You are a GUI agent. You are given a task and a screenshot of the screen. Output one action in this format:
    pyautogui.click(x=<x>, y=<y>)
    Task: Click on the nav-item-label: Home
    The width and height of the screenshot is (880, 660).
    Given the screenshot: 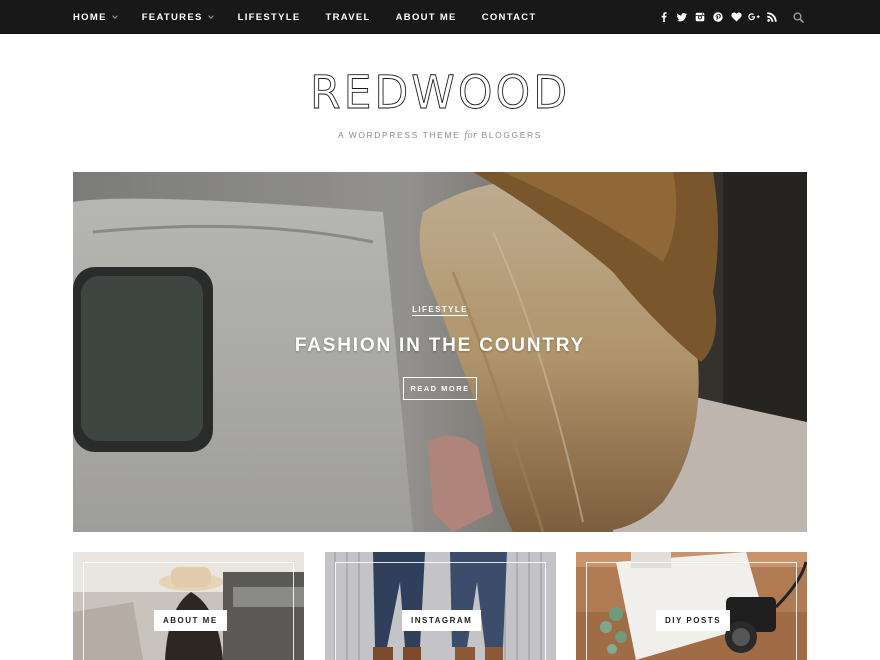 What is the action you would take?
    pyautogui.click(x=90, y=17)
    